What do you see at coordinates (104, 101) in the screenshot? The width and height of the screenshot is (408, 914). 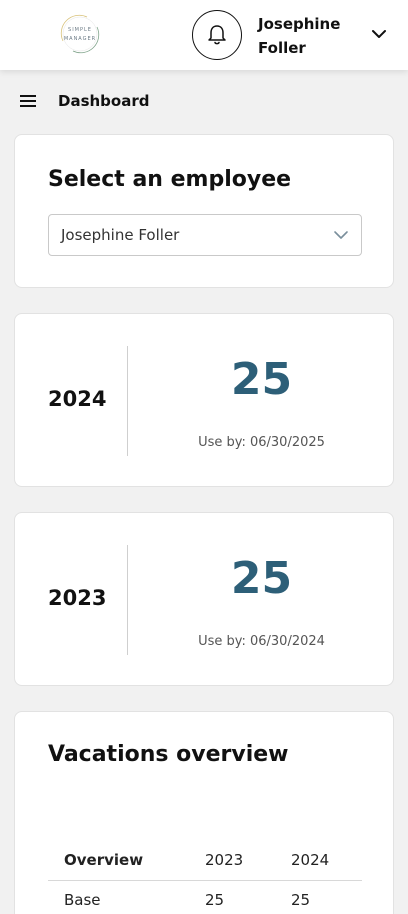 I see `page-title: Dashboard` at bounding box center [104, 101].